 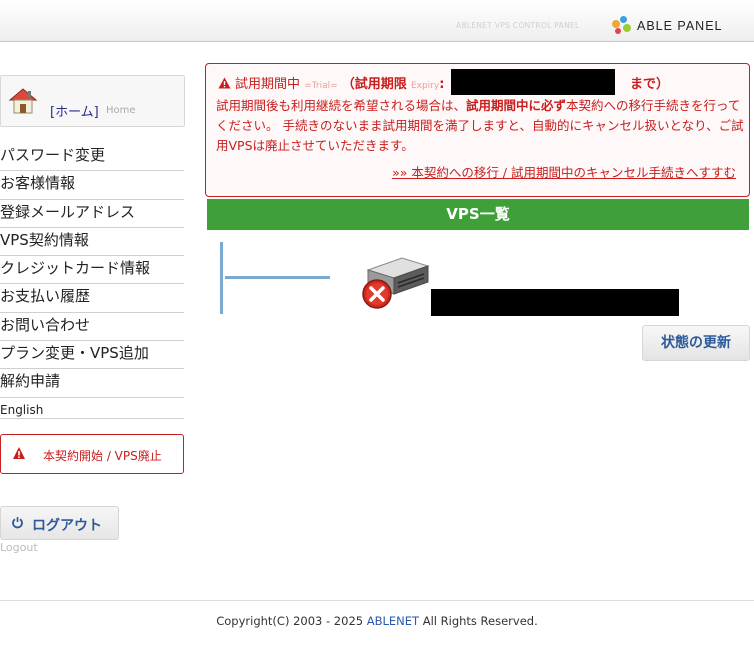 What do you see at coordinates (623, 26) in the screenshot?
I see `able-panel-logo-icon` at bounding box center [623, 26].